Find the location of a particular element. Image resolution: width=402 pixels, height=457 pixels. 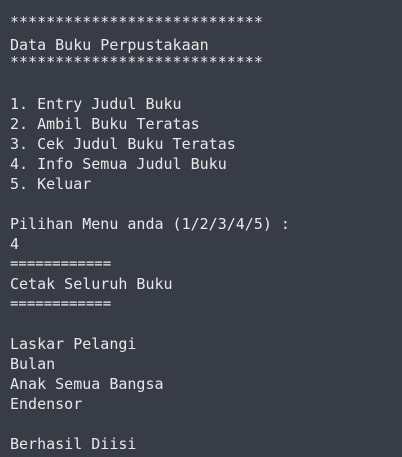

menu-item-entry: 1. Entry Judul Buku is located at coordinates (96, 104).